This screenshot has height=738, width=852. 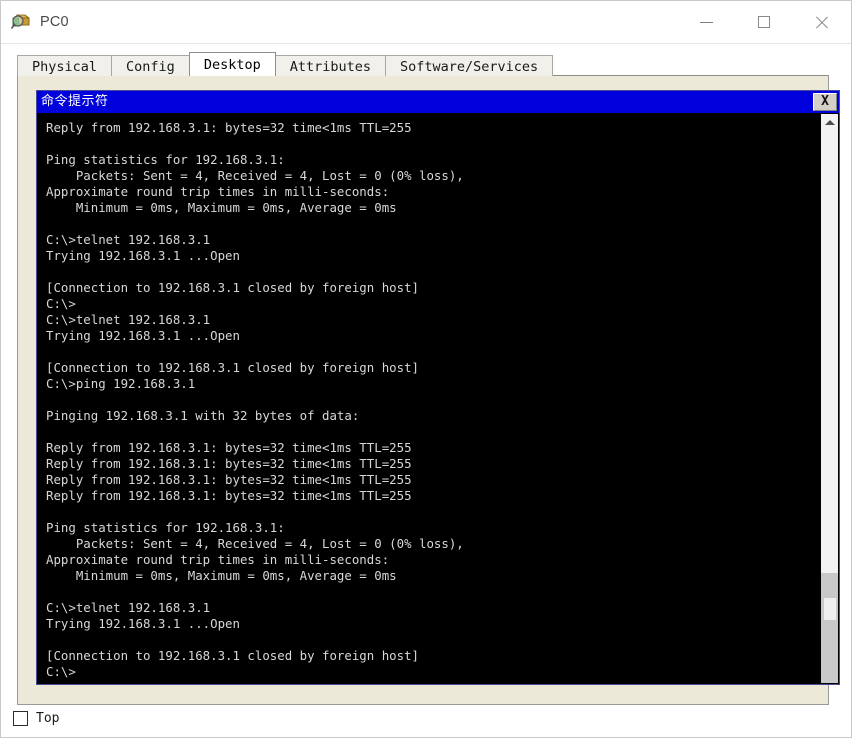 I want to click on minimize-icon, so click(x=706, y=22).